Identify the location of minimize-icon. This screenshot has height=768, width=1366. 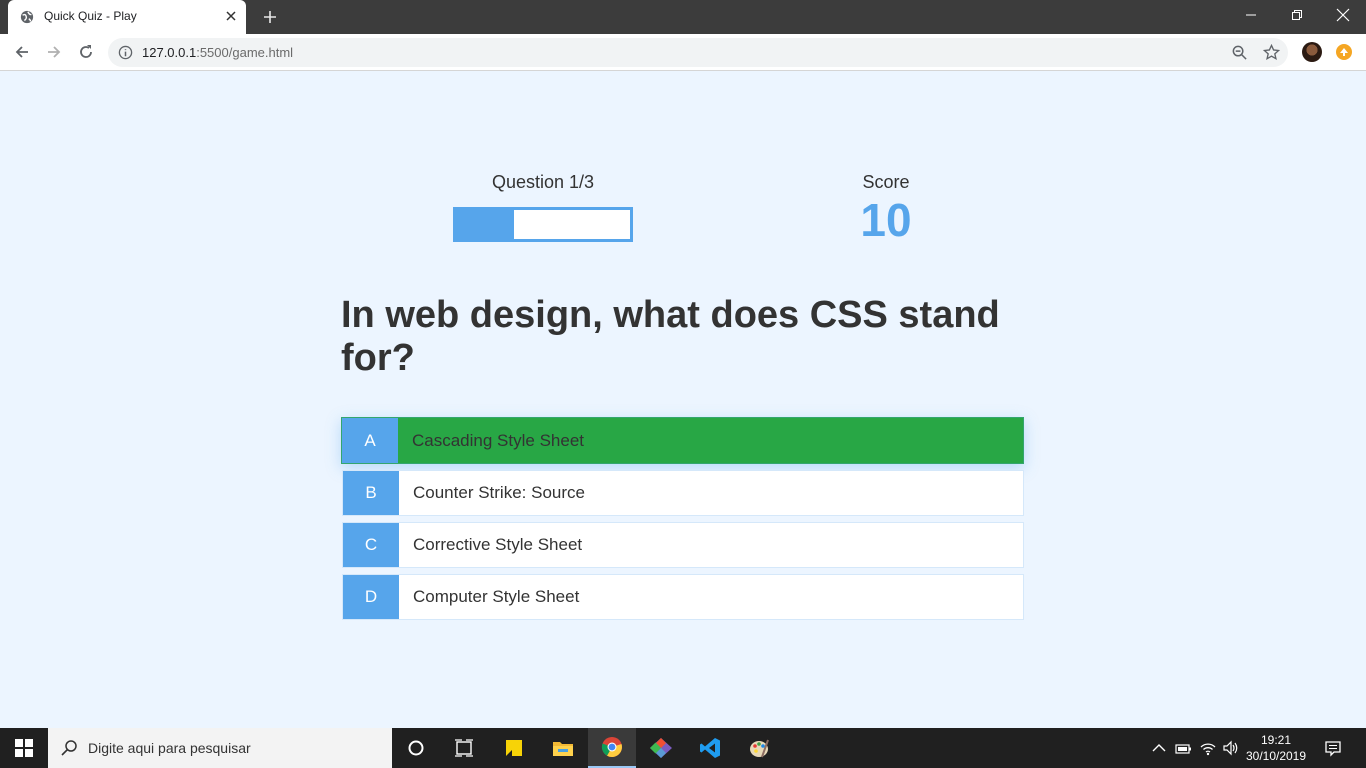
(1251, 15).